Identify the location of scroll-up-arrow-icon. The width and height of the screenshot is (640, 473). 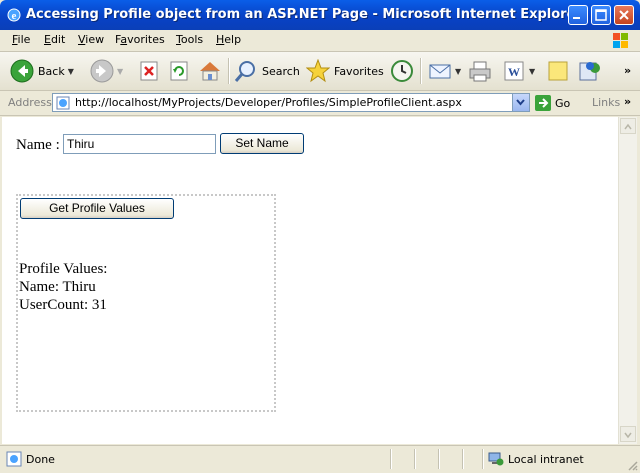
(628, 126).